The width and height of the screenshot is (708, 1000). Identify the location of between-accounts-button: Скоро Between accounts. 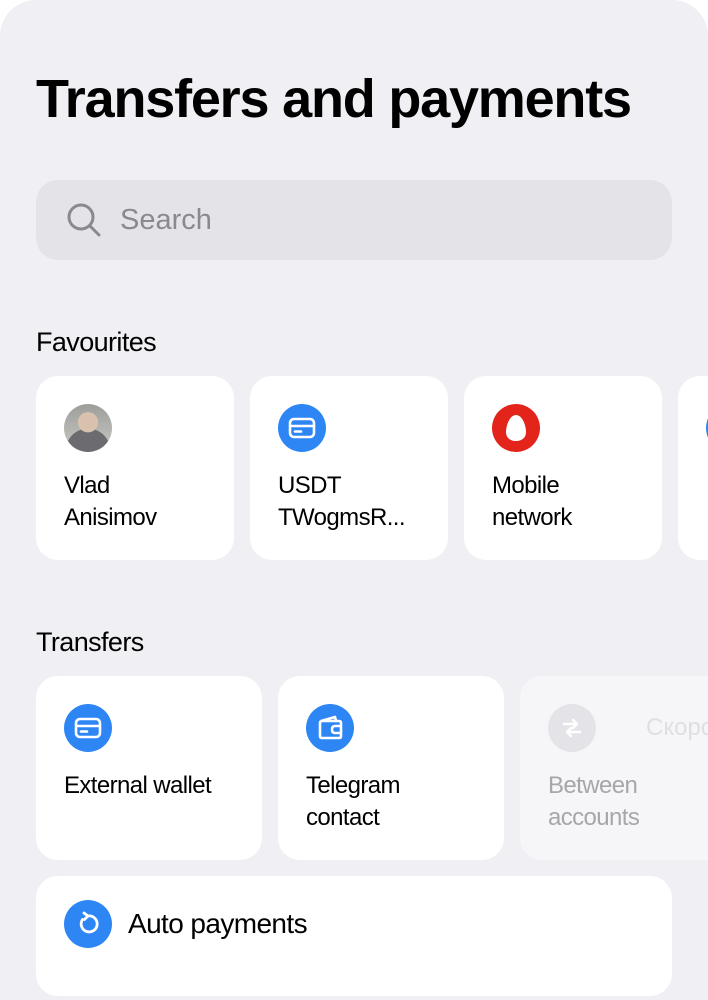
(614, 768).